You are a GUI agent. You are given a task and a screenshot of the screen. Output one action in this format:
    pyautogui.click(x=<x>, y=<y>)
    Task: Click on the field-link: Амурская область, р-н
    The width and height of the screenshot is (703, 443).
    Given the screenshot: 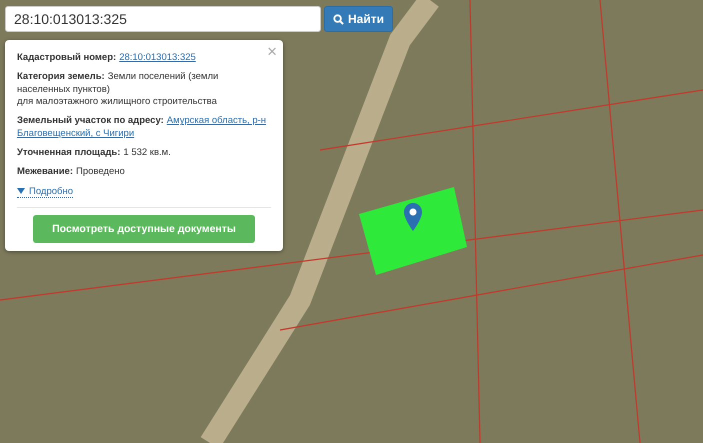 What is the action you would take?
    pyautogui.click(x=216, y=120)
    